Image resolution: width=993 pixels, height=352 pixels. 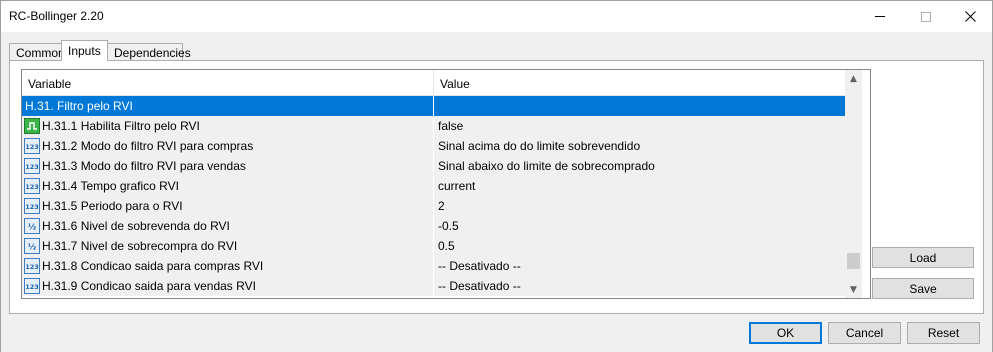 What do you see at coordinates (121, 126) in the screenshot?
I see `variable-name: H.31.1 Habilita Filtro pelo RVI` at bounding box center [121, 126].